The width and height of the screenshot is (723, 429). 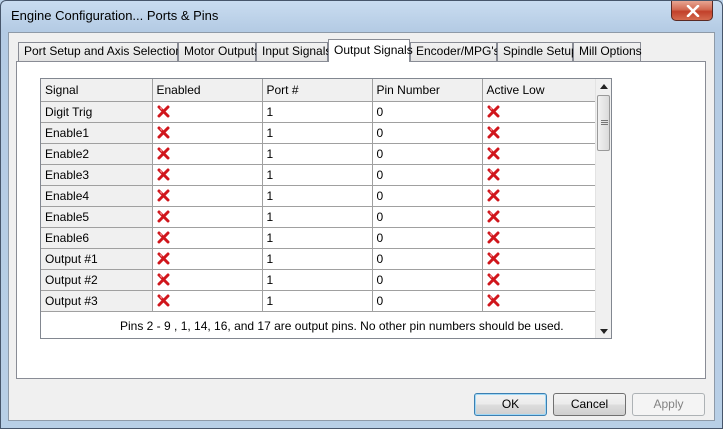 What do you see at coordinates (427, 90) in the screenshot?
I see `column-header-pin-number: Pin Number` at bounding box center [427, 90].